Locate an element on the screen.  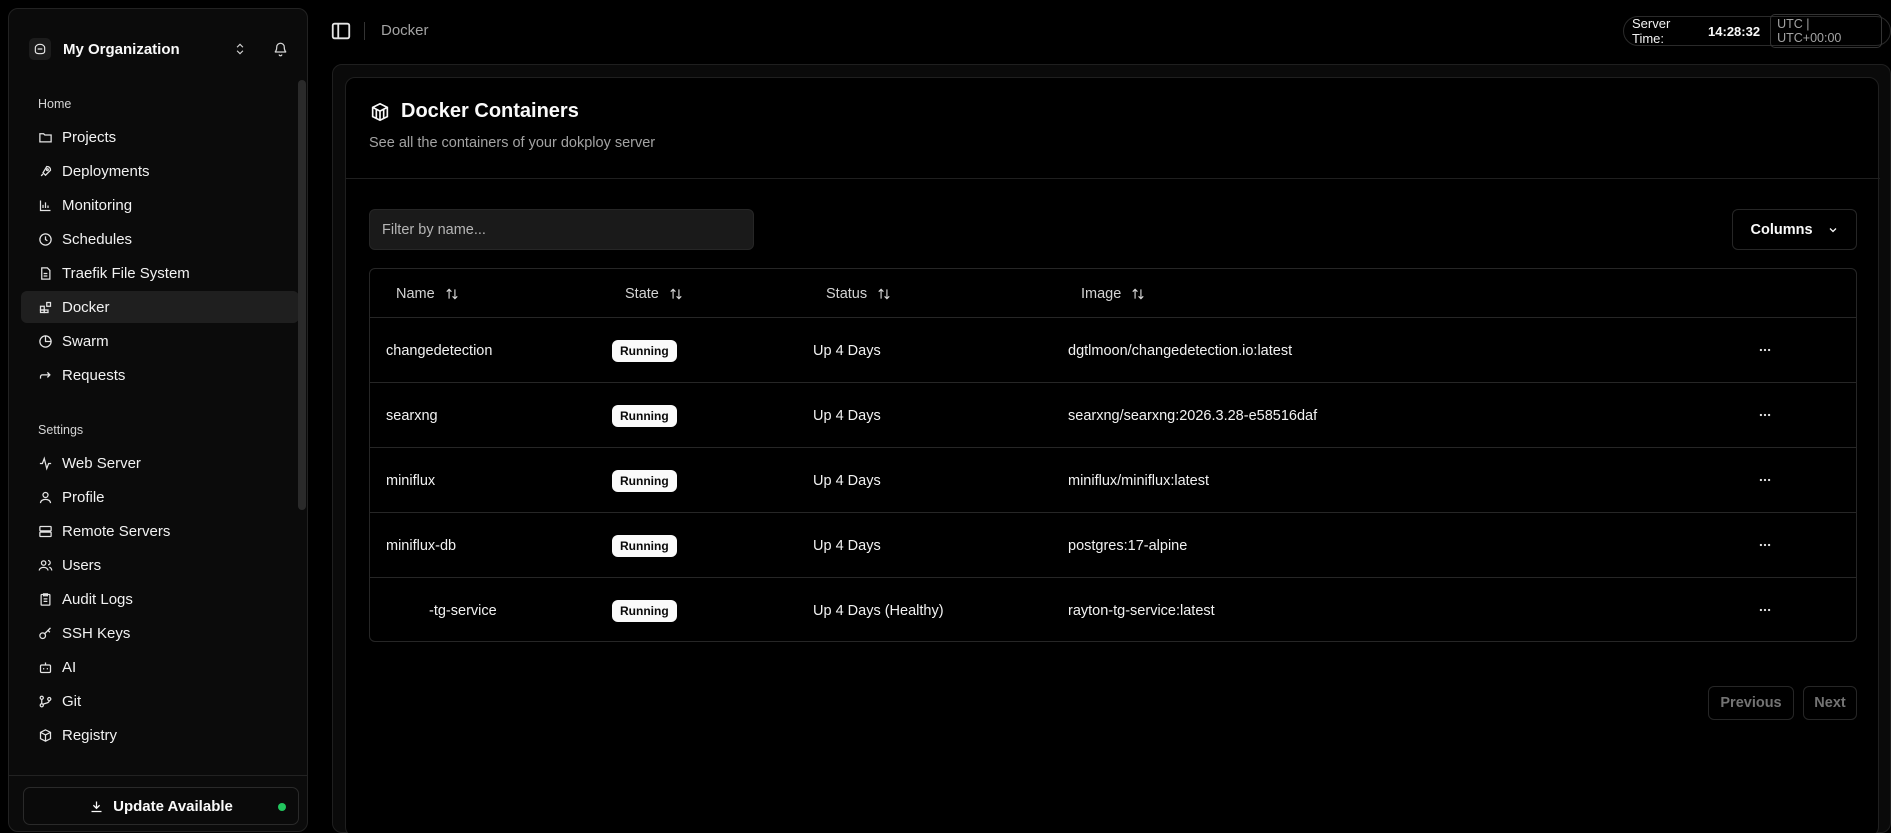
sidebar-item-label: Users is located at coordinates (82, 565).